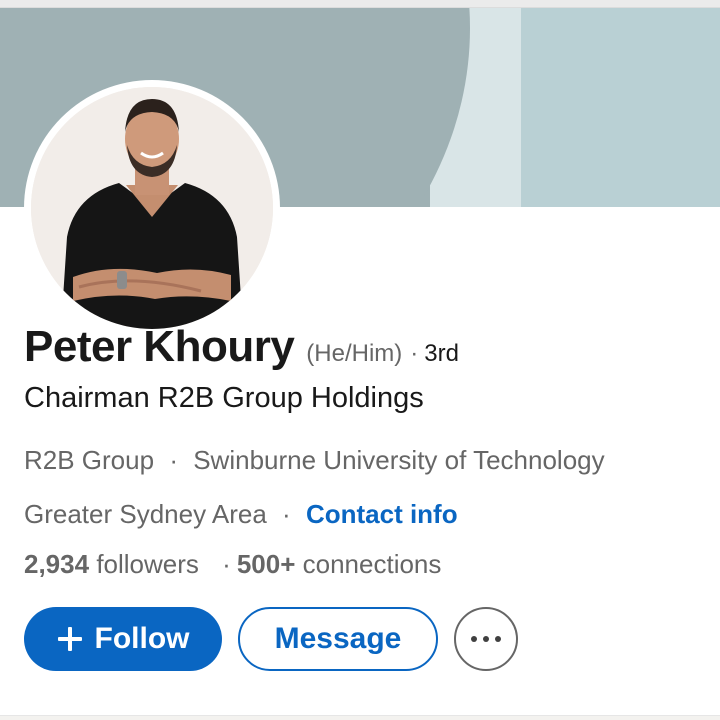  I want to click on degree-label: 3rd, so click(441, 353).